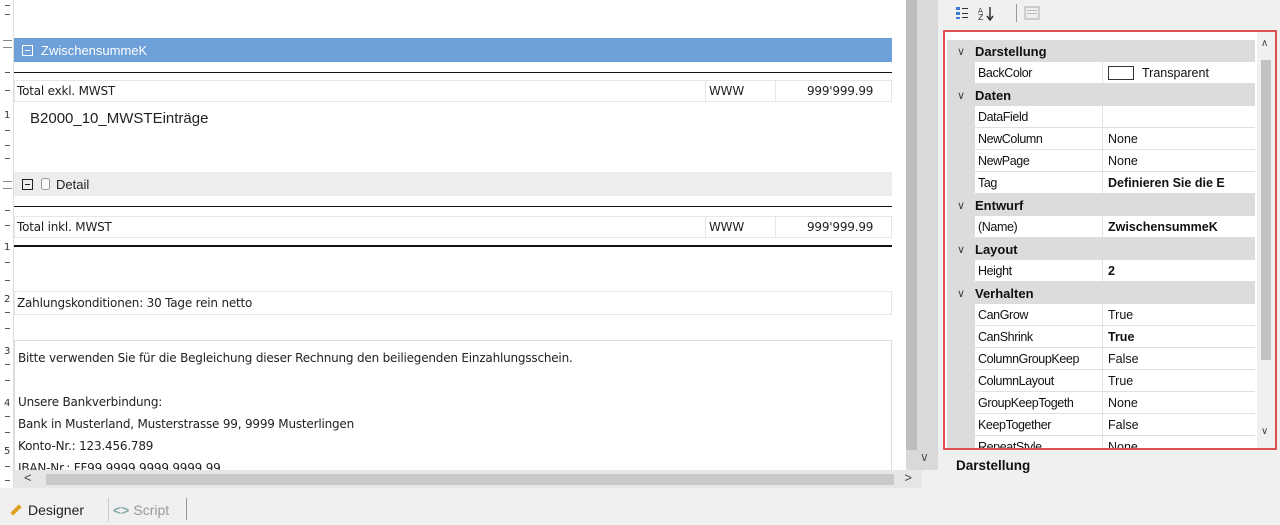 Image resolution: width=1280 pixels, height=525 pixels. What do you see at coordinates (1039, 380) in the screenshot?
I see `property-name: ColumnLayout` at bounding box center [1039, 380].